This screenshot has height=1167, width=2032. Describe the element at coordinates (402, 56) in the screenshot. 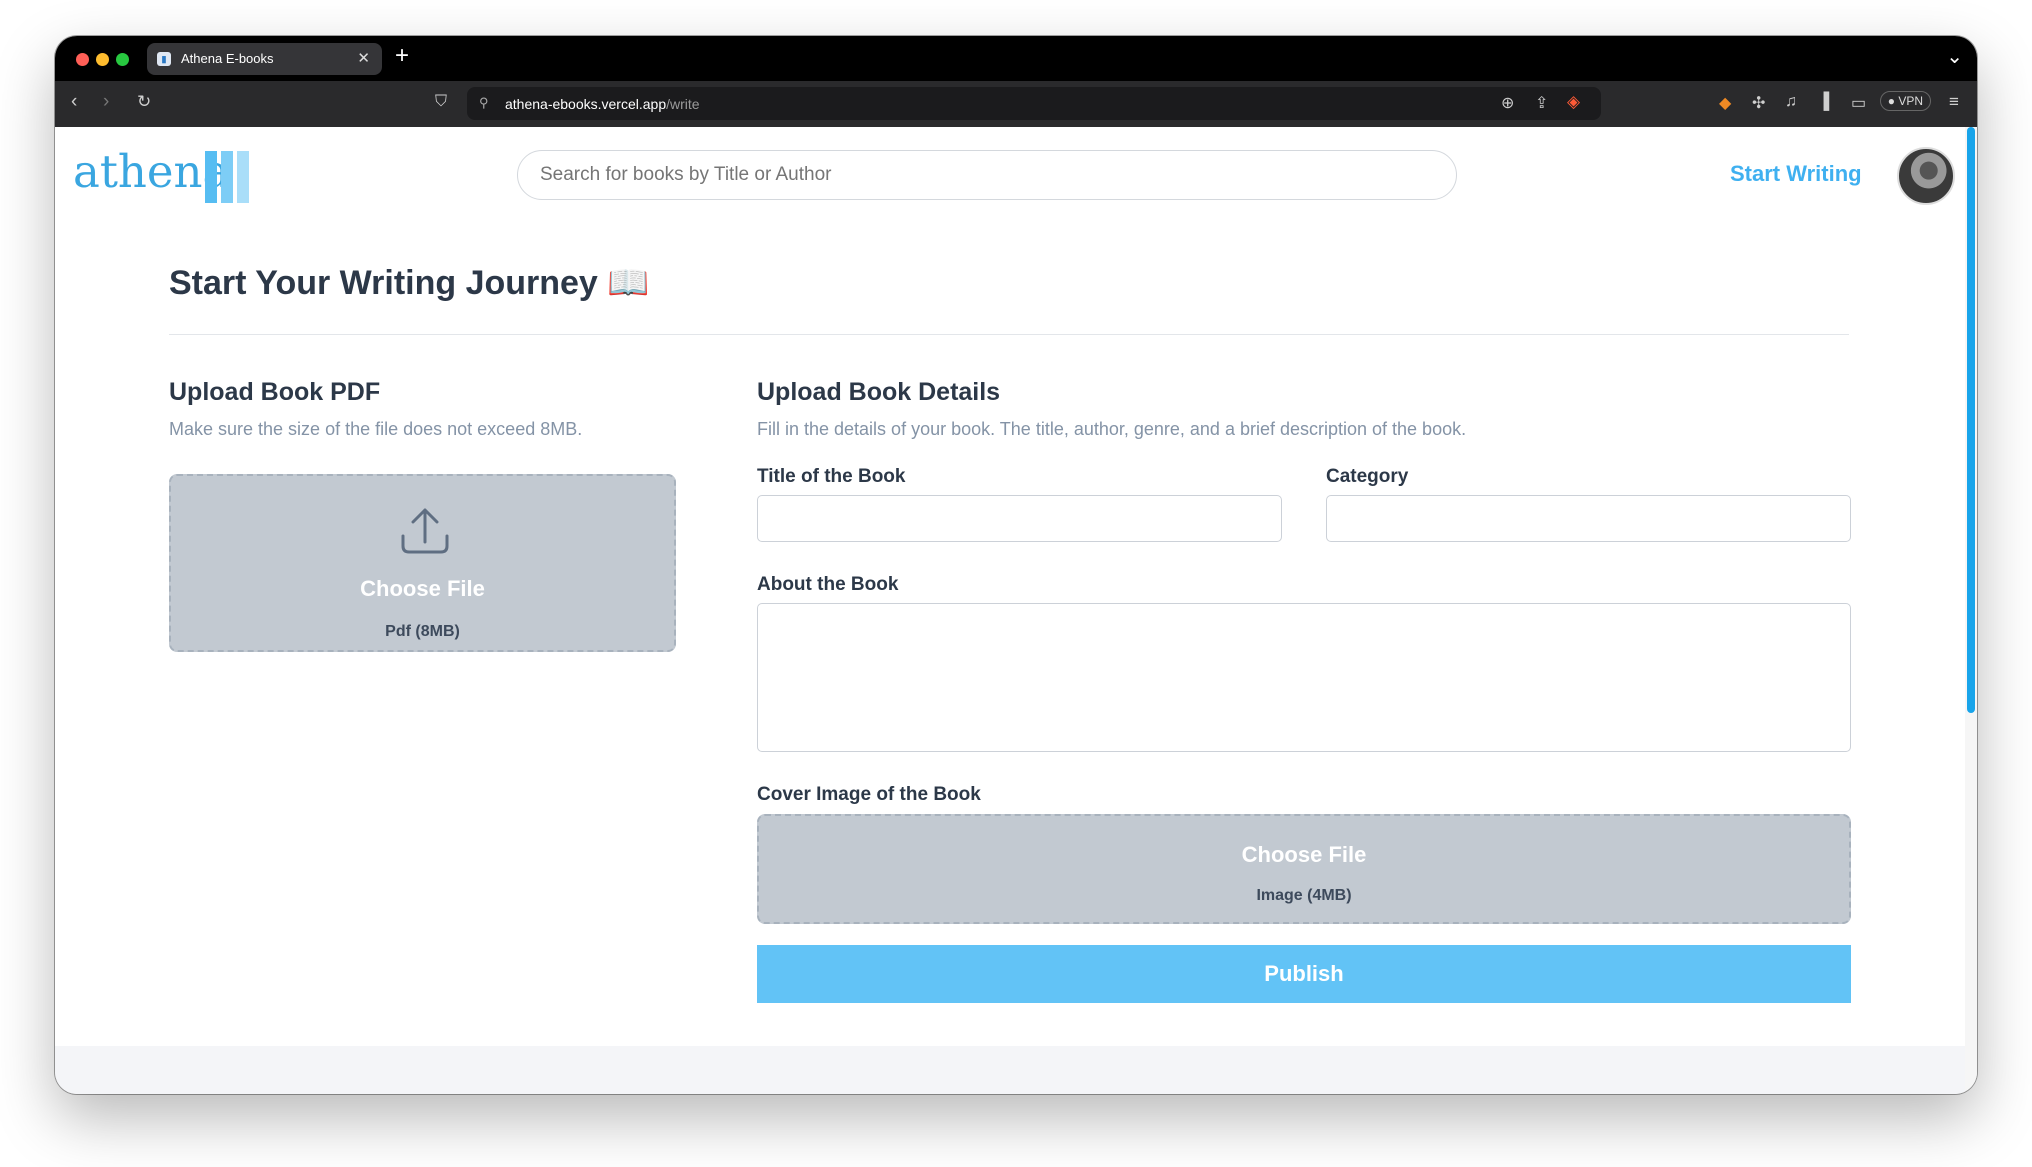

I see `new-tab-button: +` at that location.